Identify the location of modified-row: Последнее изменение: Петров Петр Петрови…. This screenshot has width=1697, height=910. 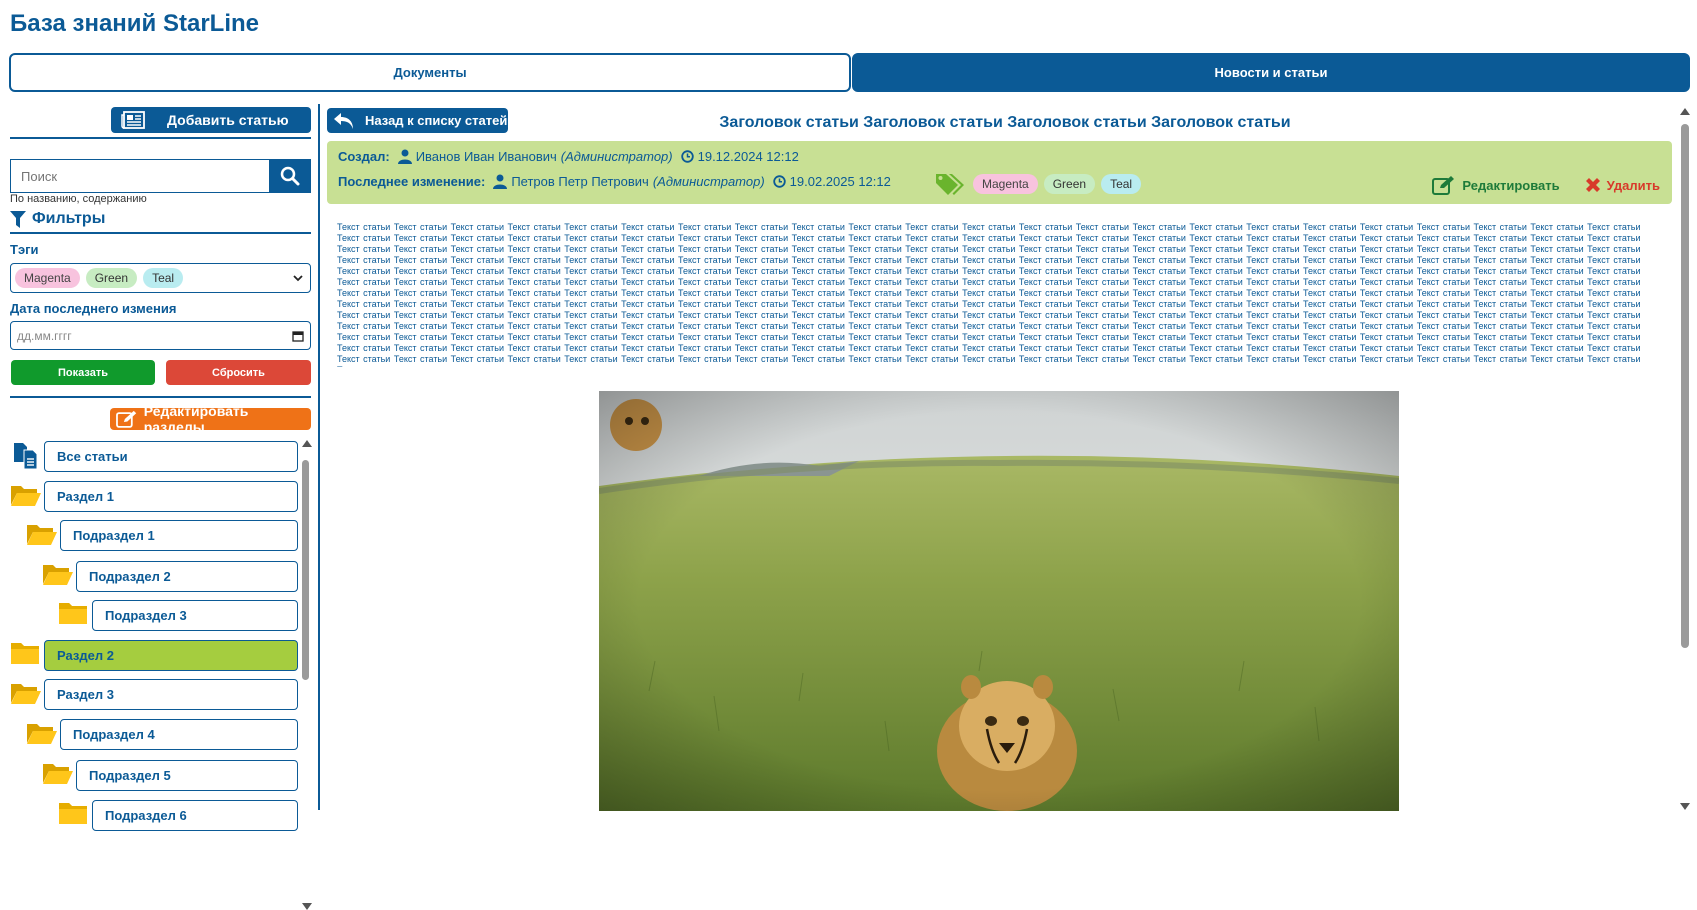
(614, 181).